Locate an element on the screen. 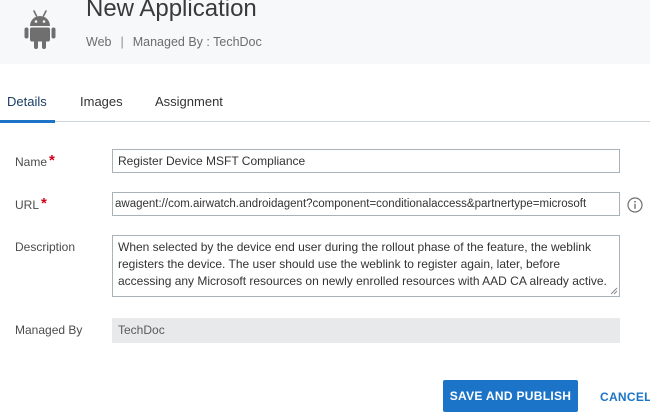 This screenshot has width=650, height=417. url-required-mark: * is located at coordinates (44, 203).